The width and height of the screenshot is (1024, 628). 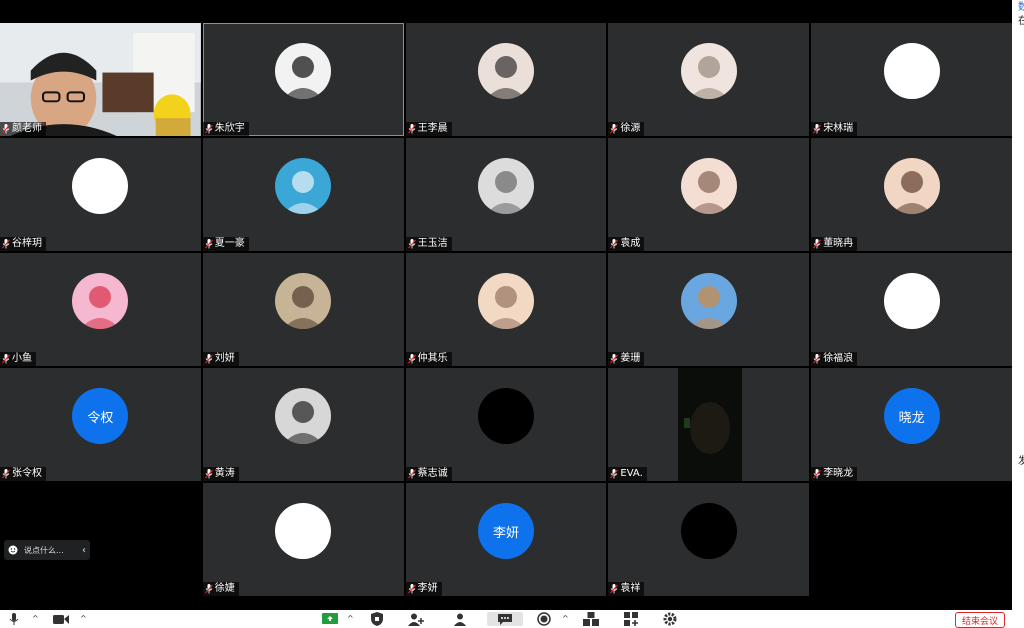 What do you see at coordinates (330, 619) in the screenshot?
I see `share-screen-icon` at bounding box center [330, 619].